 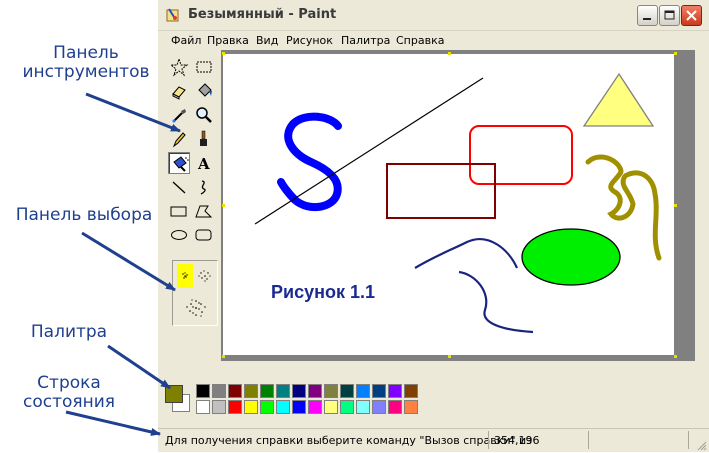 What do you see at coordinates (69, 383) in the screenshot?
I see `statusbar-annotation-line-1: Строка` at bounding box center [69, 383].